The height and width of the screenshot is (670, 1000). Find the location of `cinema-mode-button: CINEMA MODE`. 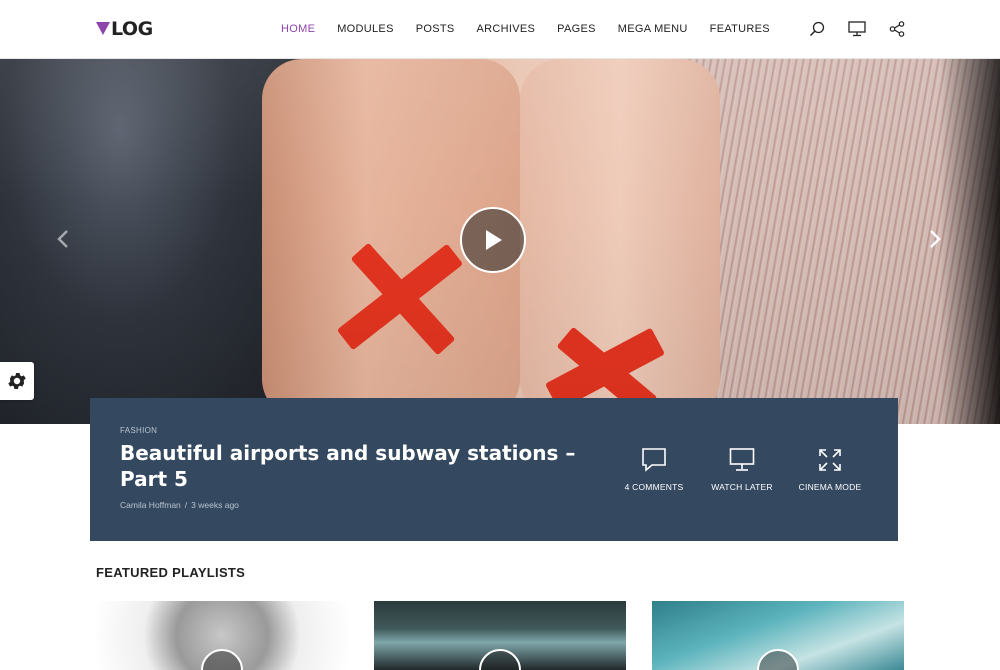

cinema-mode-button: CINEMA MODE is located at coordinates (830, 469).